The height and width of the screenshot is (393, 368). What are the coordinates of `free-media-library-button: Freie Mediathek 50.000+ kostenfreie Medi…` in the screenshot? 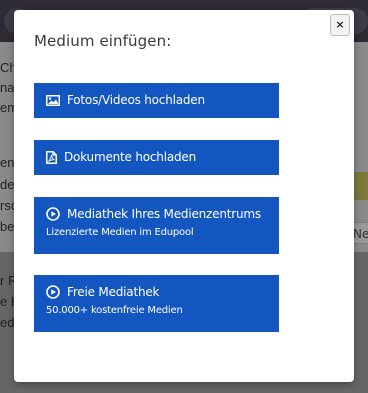 It's located at (156, 303).